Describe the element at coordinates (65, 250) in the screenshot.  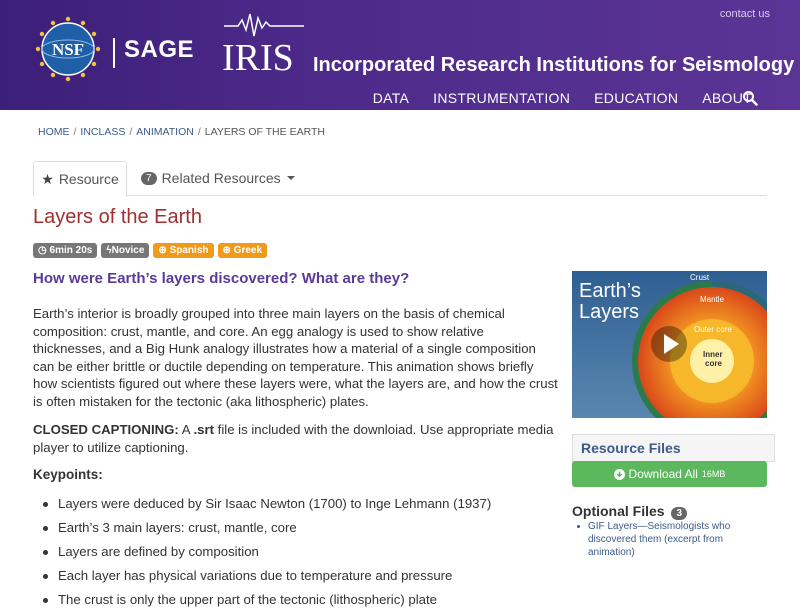
I see `duration-badge: ◷ 6min 20s` at that location.